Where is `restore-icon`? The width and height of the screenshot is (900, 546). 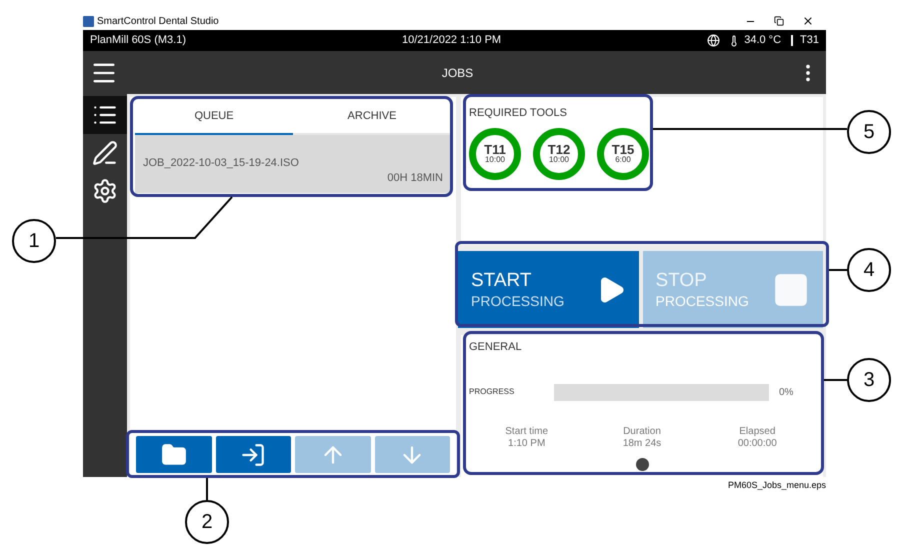
restore-icon is located at coordinates (779, 21).